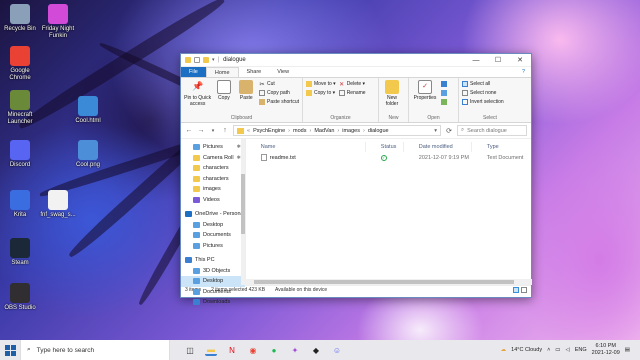  Describe the element at coordinates (58, 22) in the screenshot. I see `desktop-icon: Friday Night Funkin` at that location.